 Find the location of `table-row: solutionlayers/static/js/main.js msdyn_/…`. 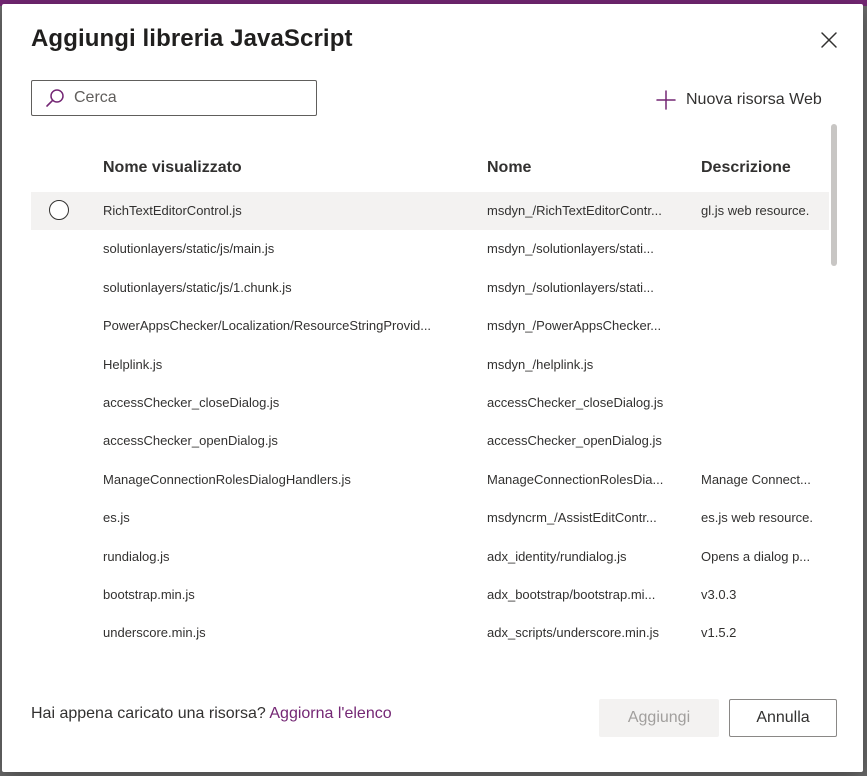

table-row: solutionlayers/static/js/main.js msdyn_/… is located at coordinates (430, 249).